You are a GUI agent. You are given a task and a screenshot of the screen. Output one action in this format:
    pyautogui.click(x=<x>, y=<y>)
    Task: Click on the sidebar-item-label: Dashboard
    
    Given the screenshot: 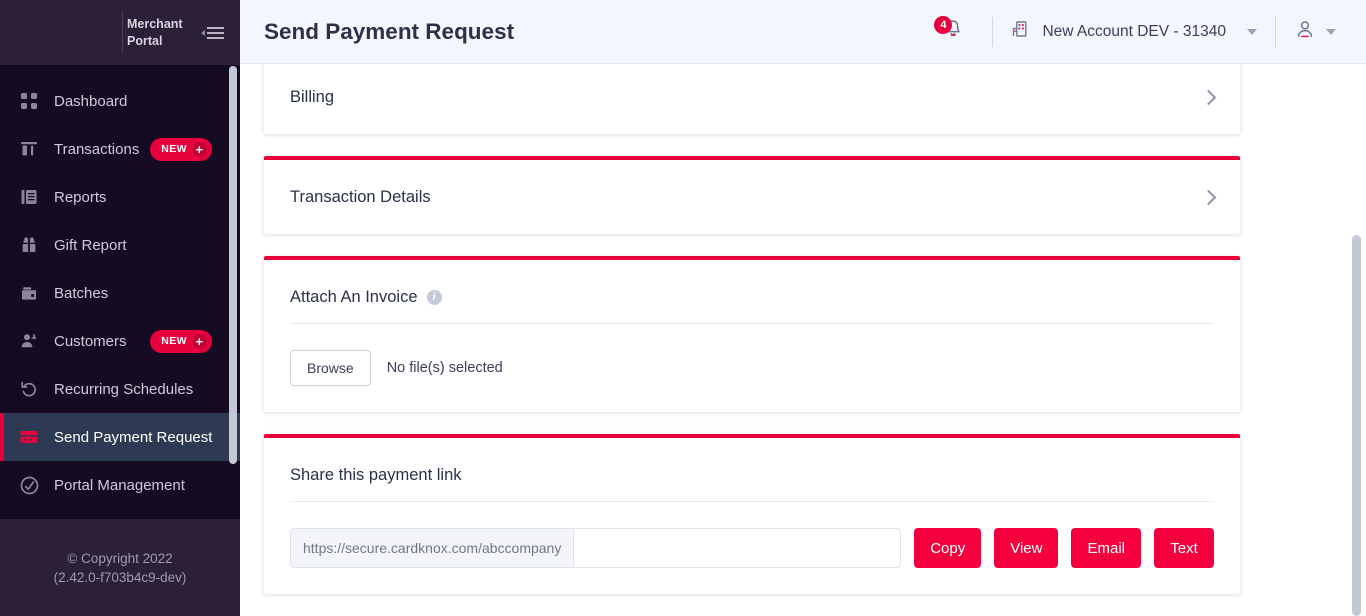 What is the action you would take?
    pyautogui.click(x=91, y=101)
    